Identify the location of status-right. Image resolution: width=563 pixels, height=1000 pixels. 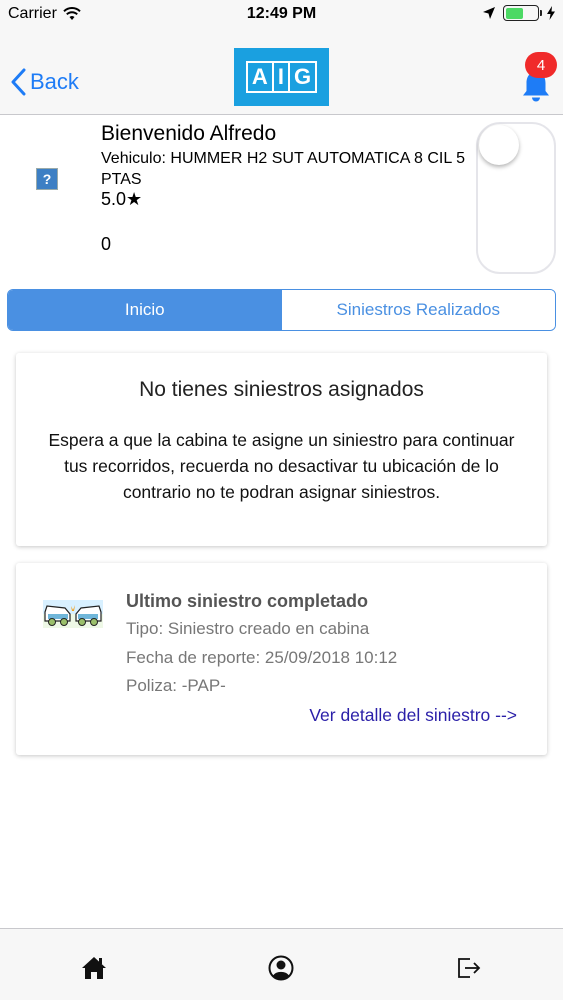
(519, 13).